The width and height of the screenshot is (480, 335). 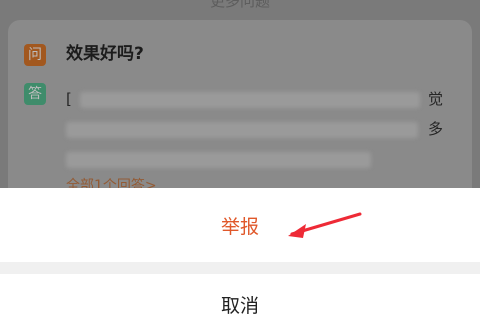 I want to click on question-text: 效果好吗?, so click(x=105, y=54).